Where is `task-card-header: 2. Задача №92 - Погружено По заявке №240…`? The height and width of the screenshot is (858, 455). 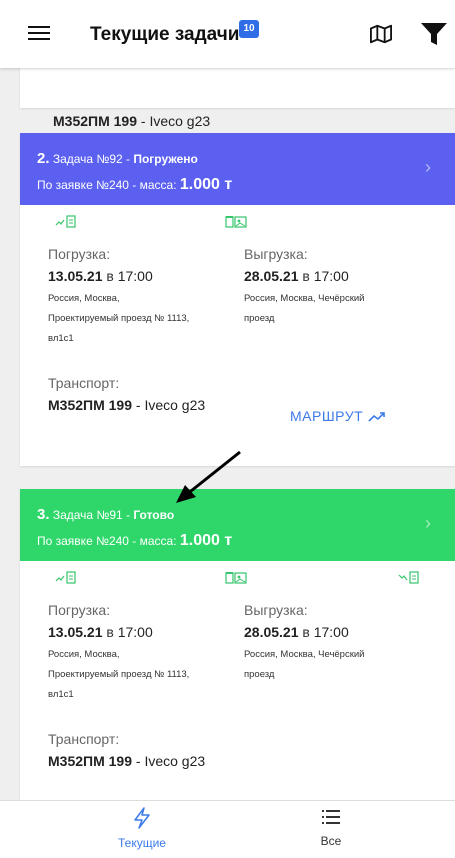
task-card-header: 2. Задача №92 - Погружено По заявке №240… is located at coordinates (237, 169).